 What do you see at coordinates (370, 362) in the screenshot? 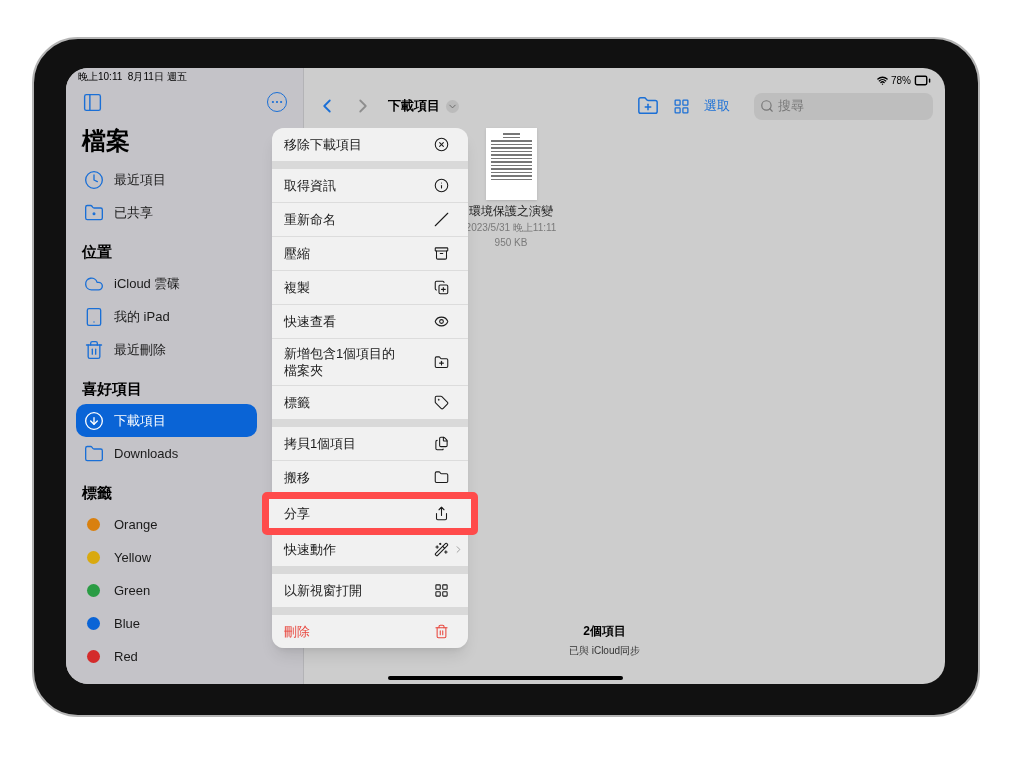
I see `menu-item: 新增包含1個項目的檔案夾` at bounding box center [370, 362].